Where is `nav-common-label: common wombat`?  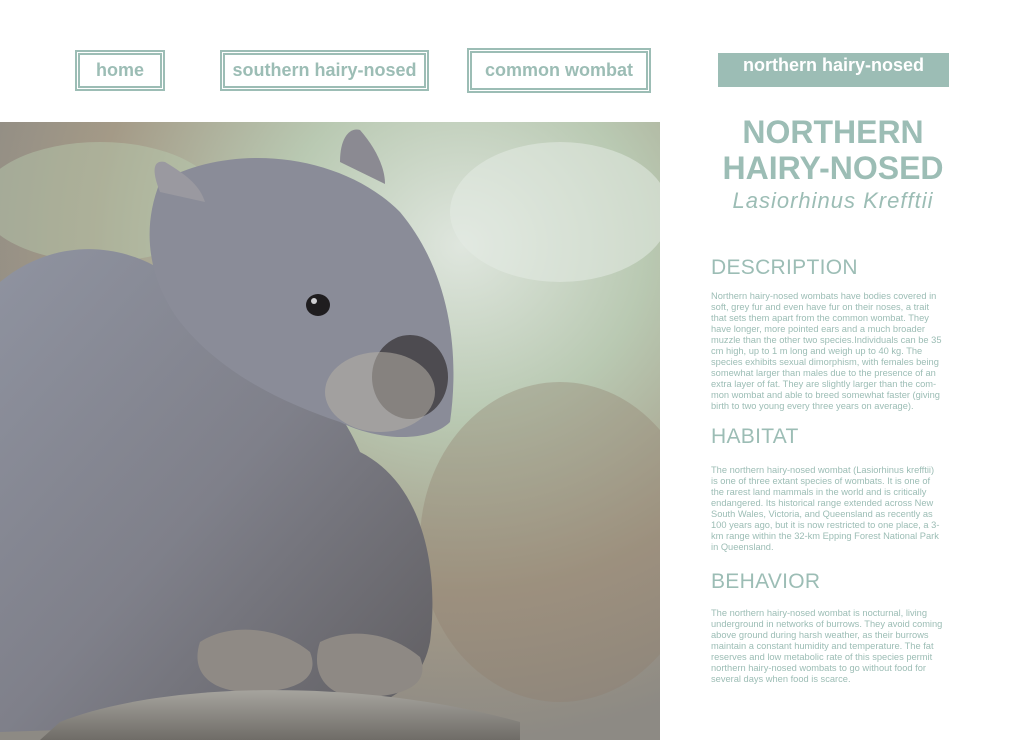 nav-common-label: common wombat is located at coordinates (558, 70).